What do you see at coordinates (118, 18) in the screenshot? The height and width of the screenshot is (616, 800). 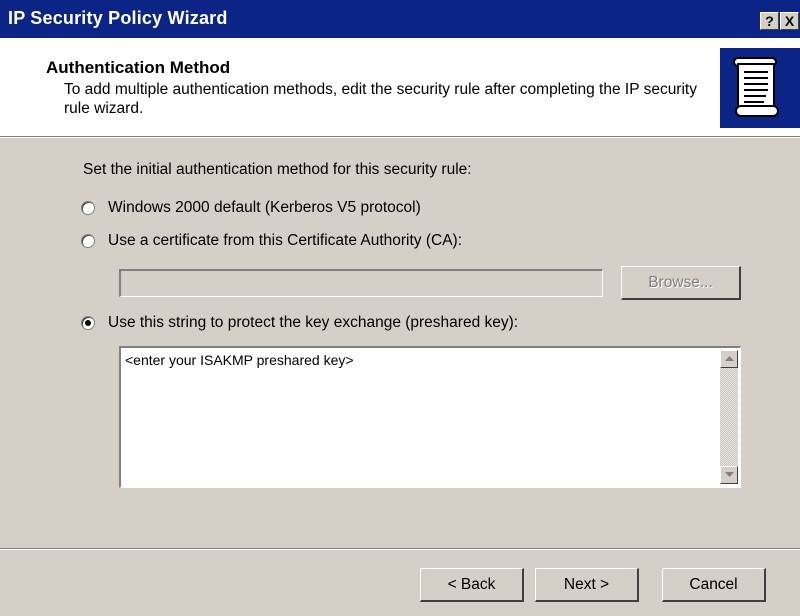 I see `window-title: IP Security Policy Wizard` at bounding box center [118, 18].